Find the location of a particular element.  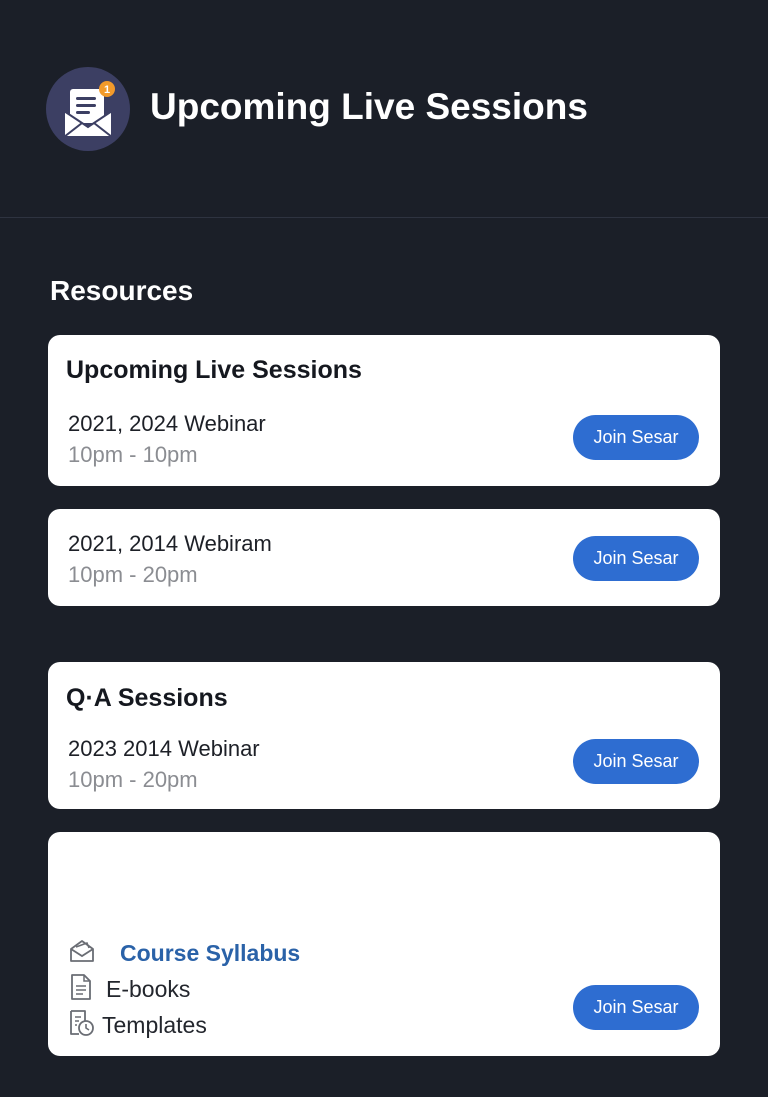

session-name: 2021, 2024 Webinar is located at coordinates (167, 423).